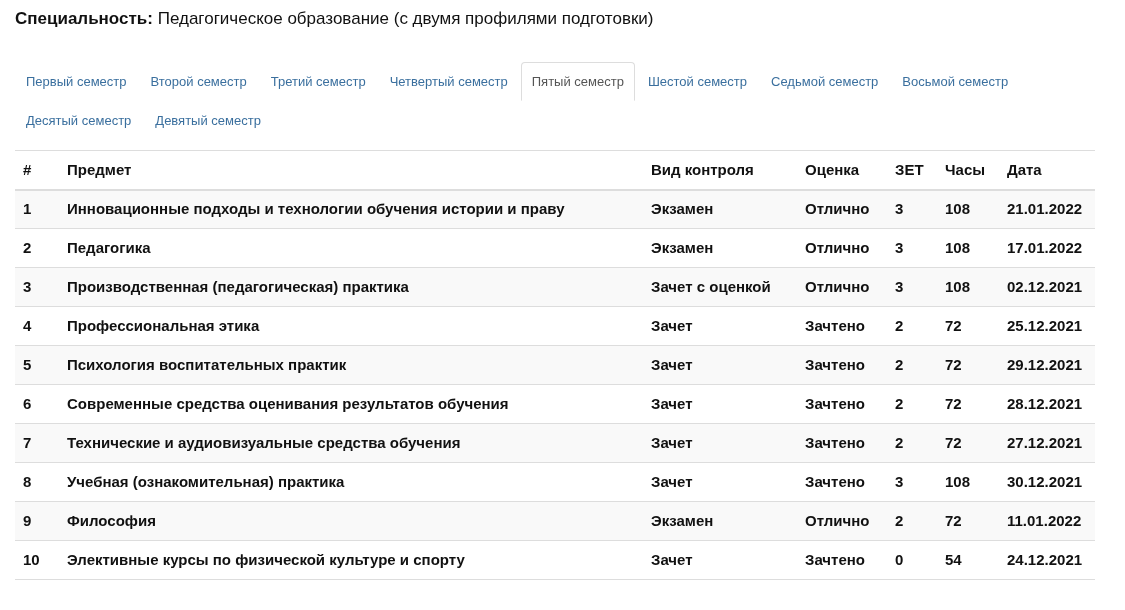 The width and height of the screenshot is (1125, 610). Describe the element at coordinates (198, 81) in the screenshot. I see `semester-tab: Второй семестр` at that location.